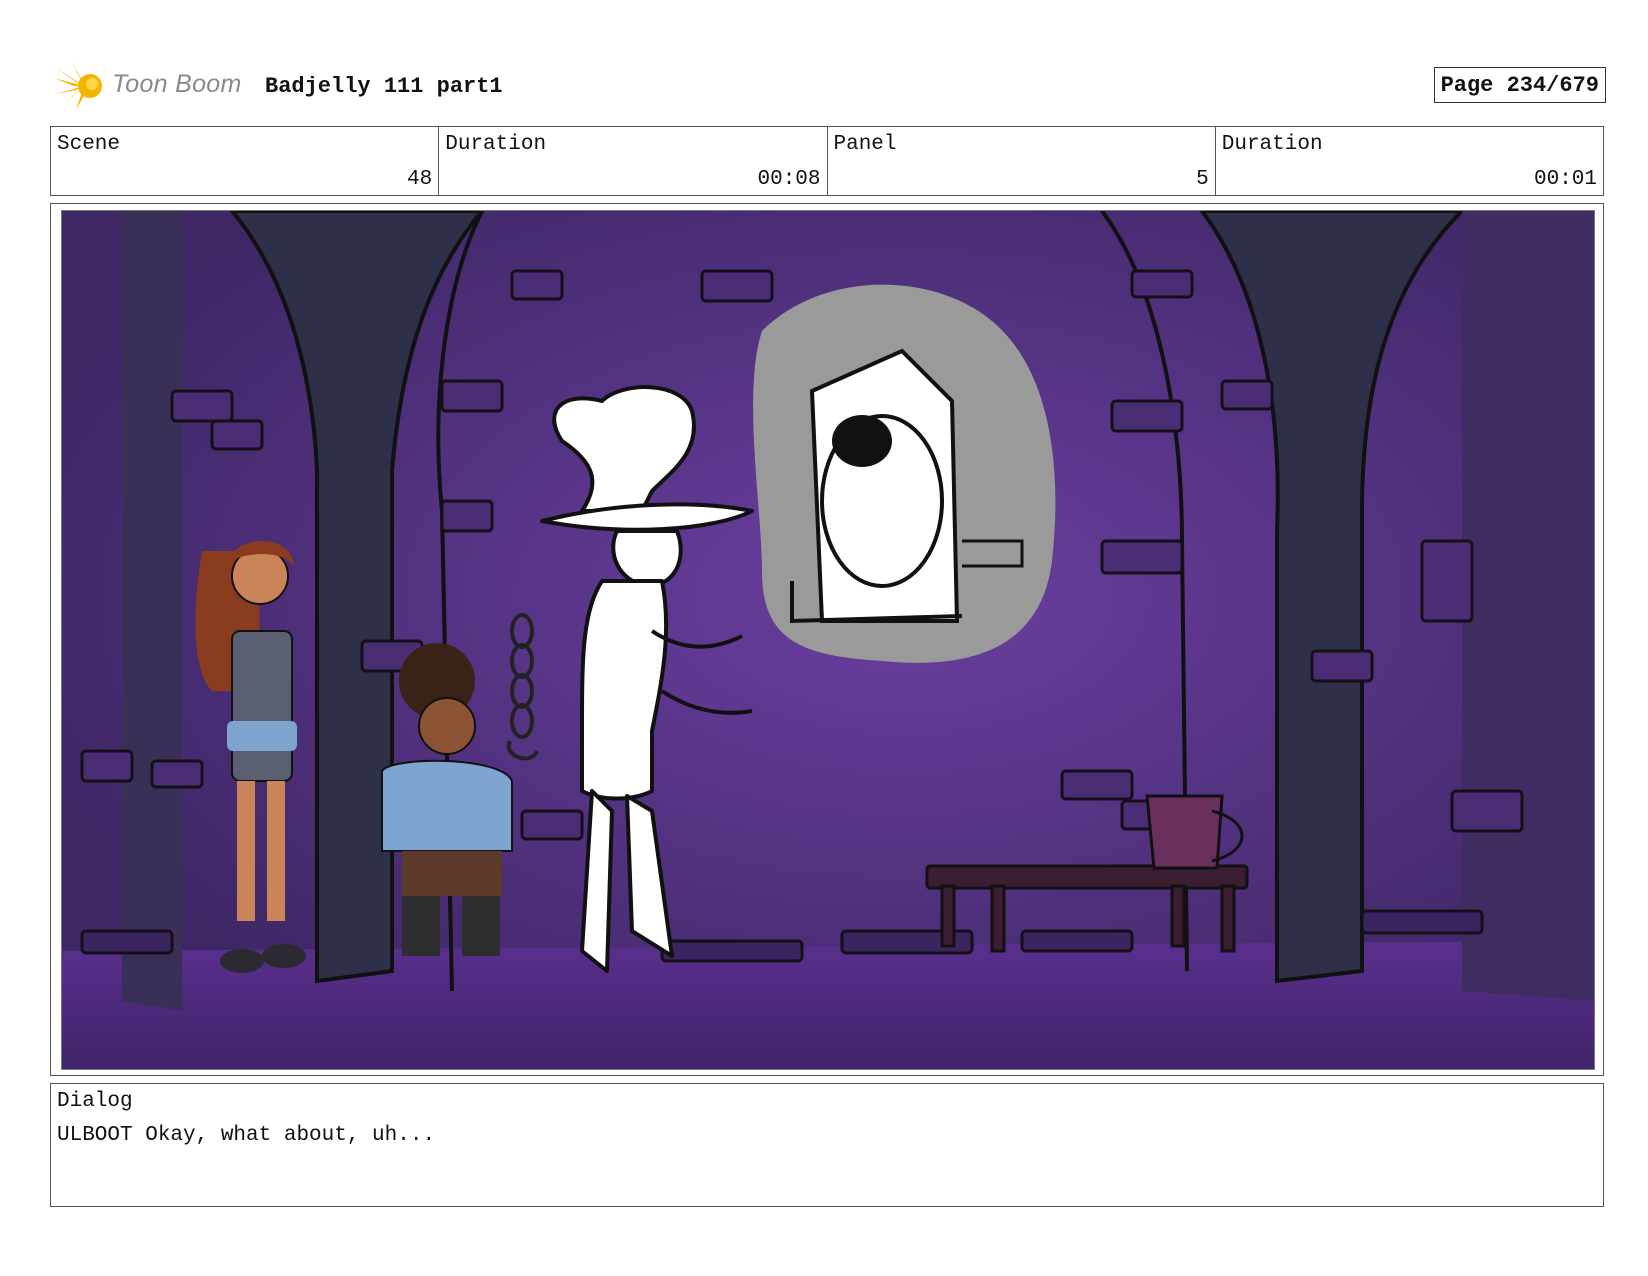 This screenshot has height=1276, width=1648. What do you see at coordinates (1519, 85) in the screenshot?
I see `page-indicator: Page 234/679` at bounding box center [1519, 85].